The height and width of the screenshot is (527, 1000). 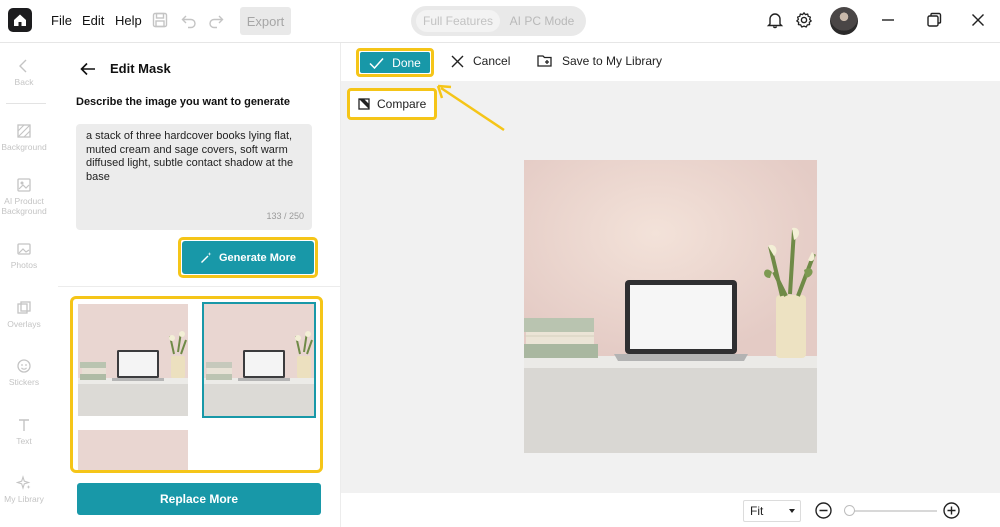 What do you see at coordinates (24, 366) in the screenshot?
I see `stickers-icon` at bounding box center [24, 366].